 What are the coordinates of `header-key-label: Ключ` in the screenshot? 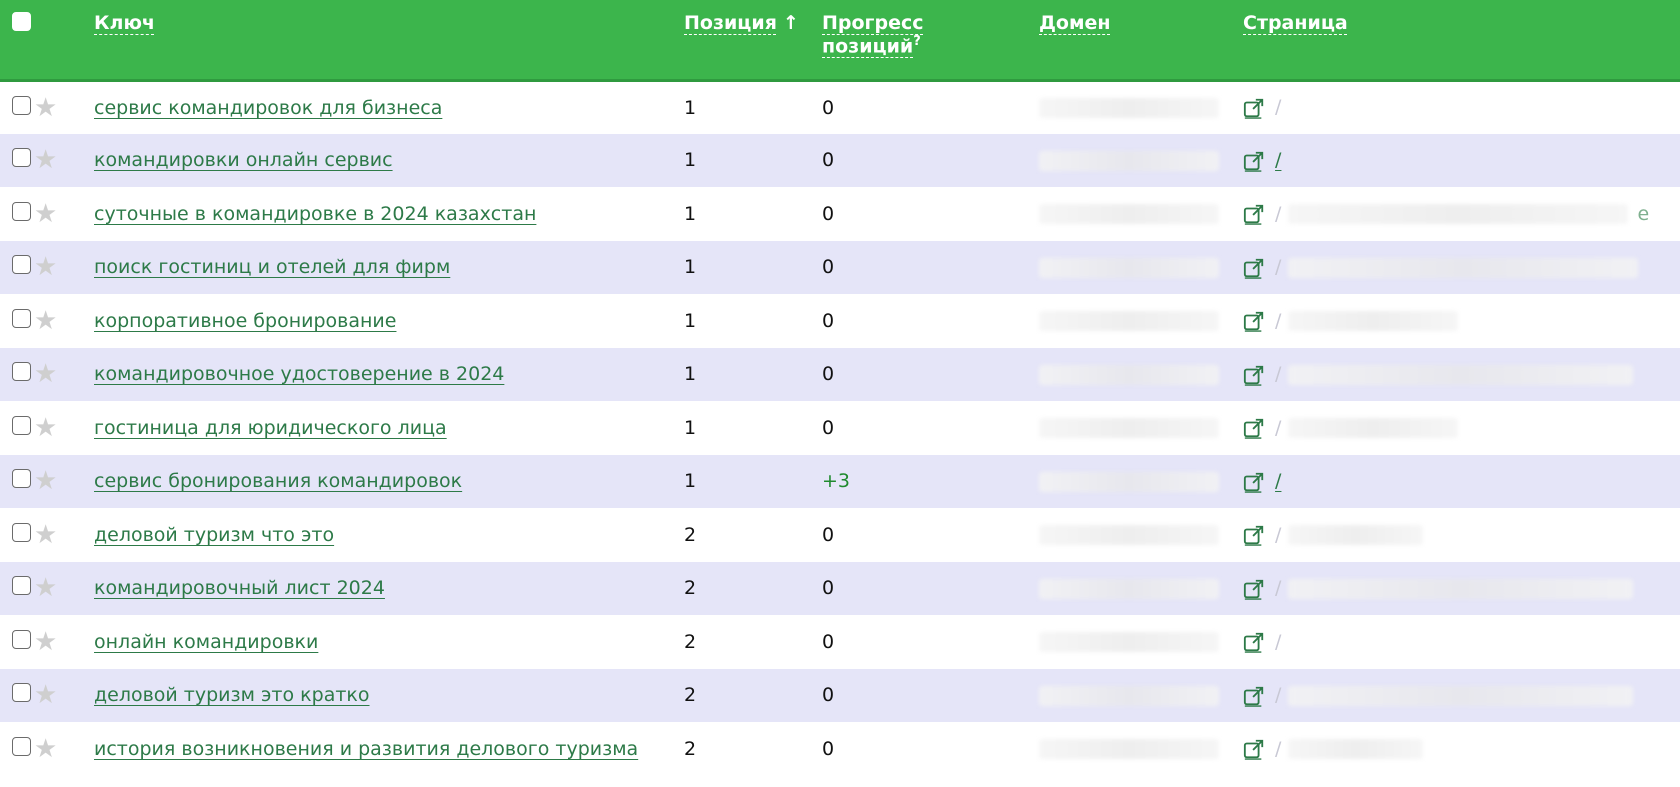 It's located at (124, 23).